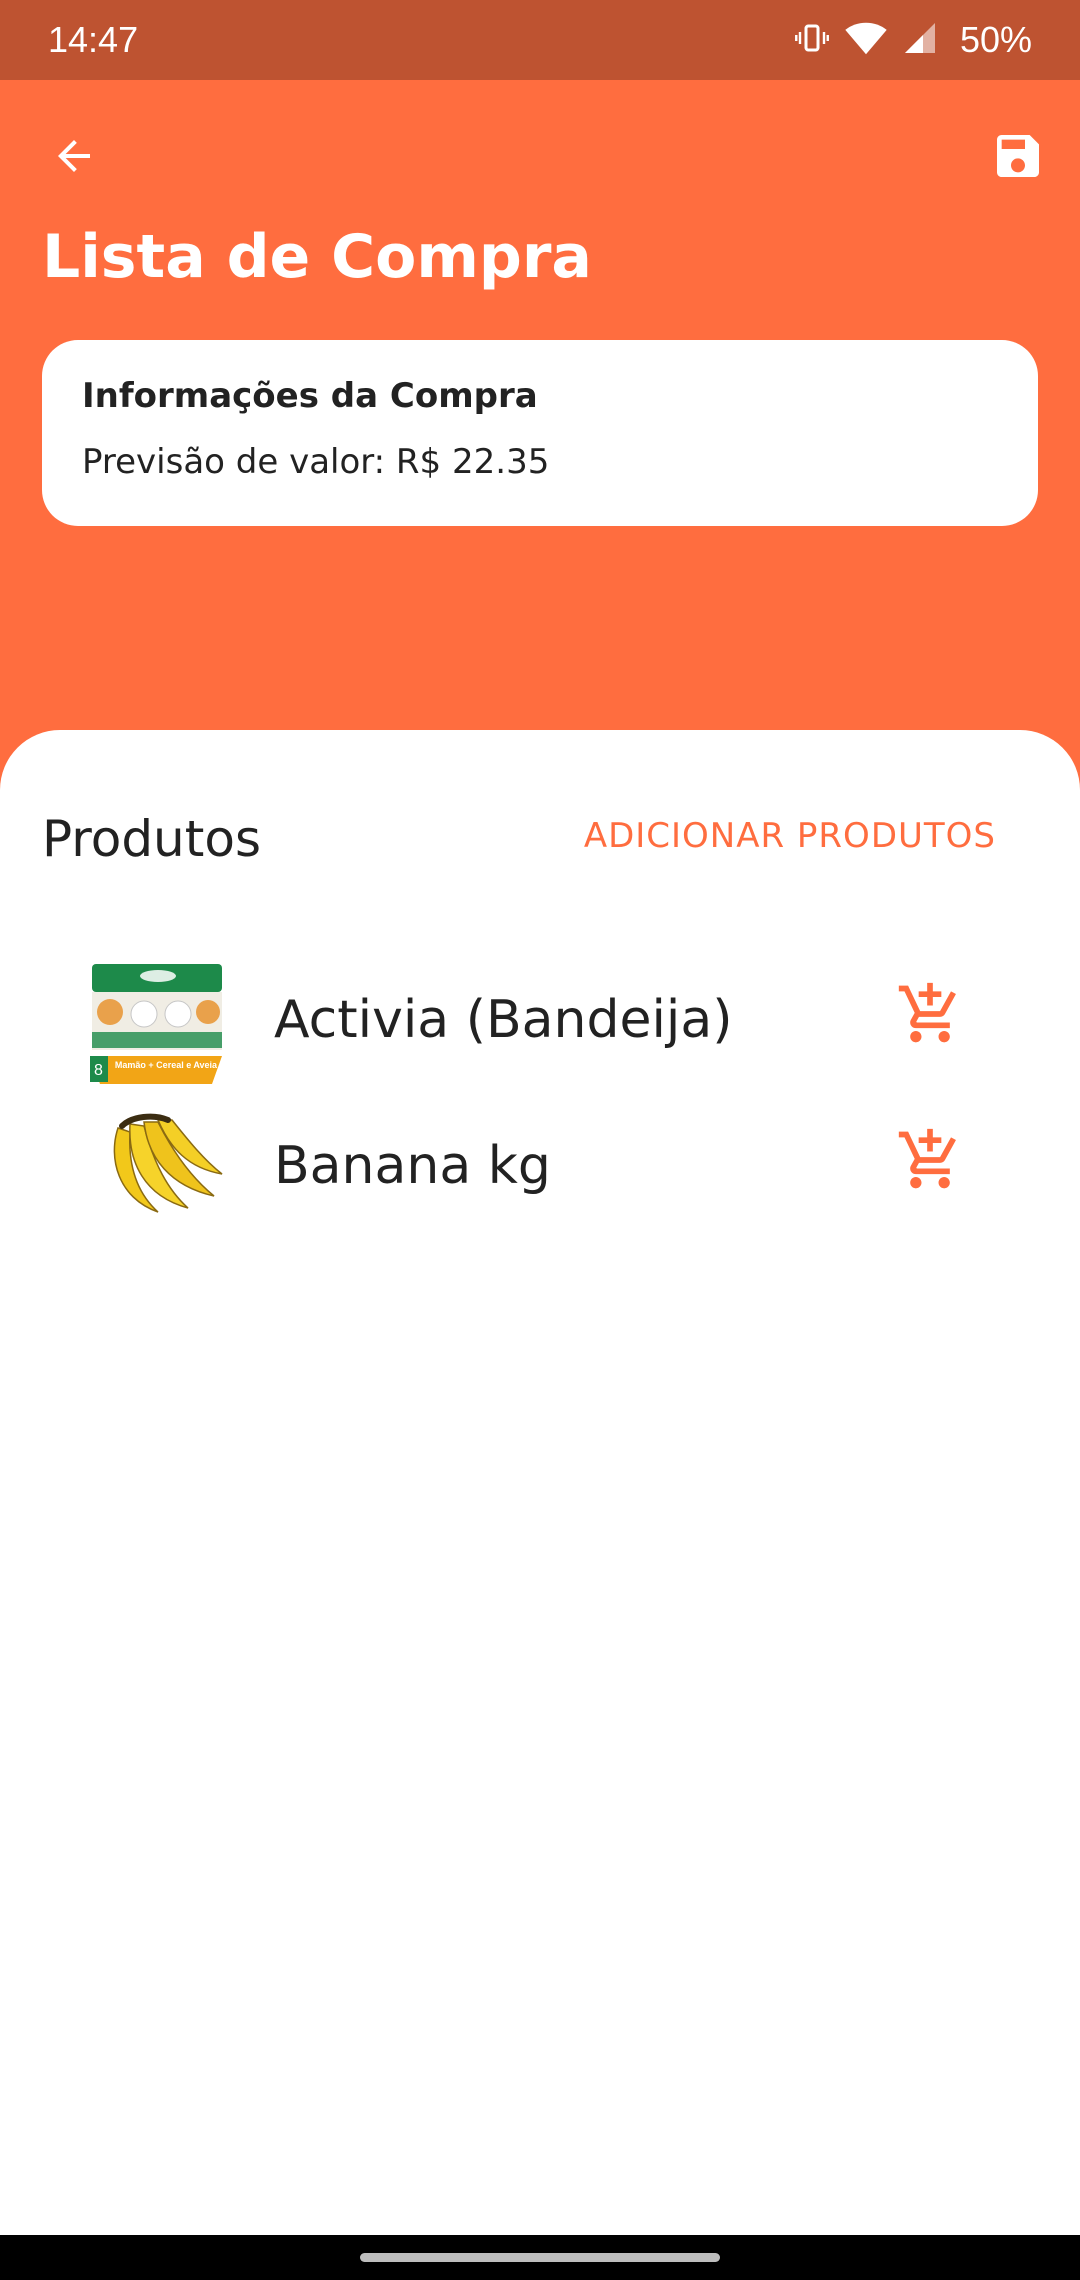 This screenshot has height=2280, width=1080. Describe the element at coordinates (166, 1065) in the screenshot. I see `activia-flavor-label: Mamão + Cereal e Aveia` at that location.